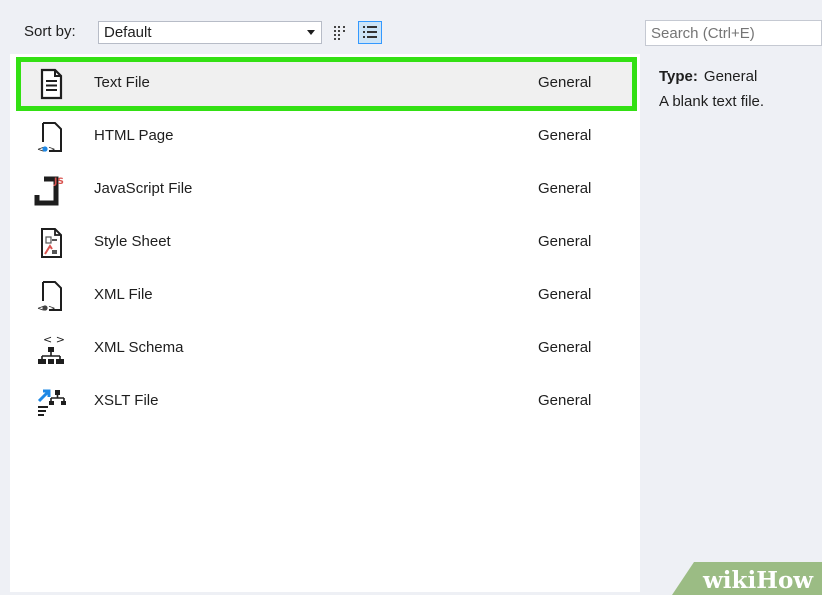 This screenshot has width=822, height=595. What do you see at coordinates (411, 5) in the screenshot?
I see `window-frame-top` at bounding box center [411, 5].